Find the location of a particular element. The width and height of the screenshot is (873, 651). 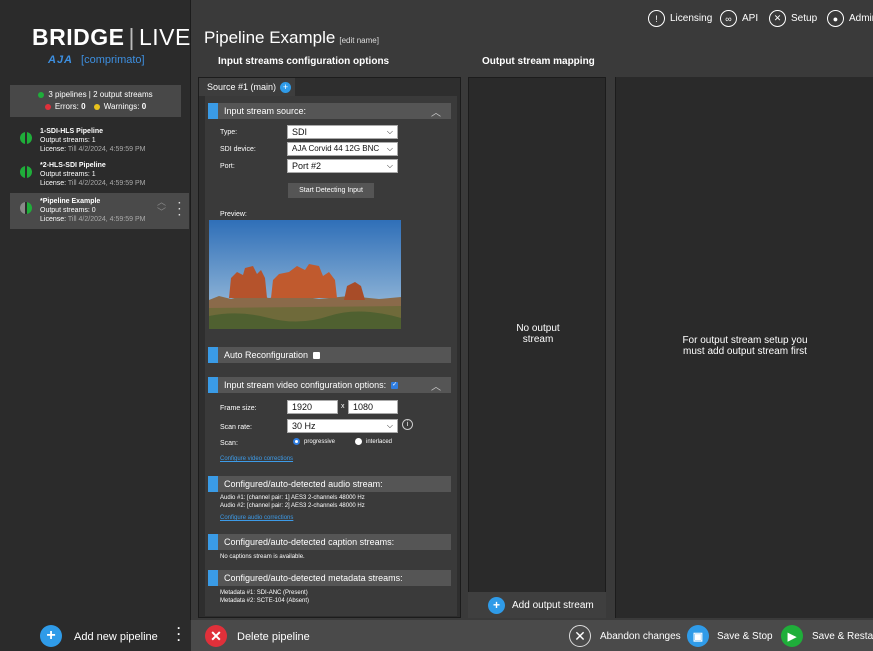

input-source-heading: Input stream source: is located at coordinates (265, 111).